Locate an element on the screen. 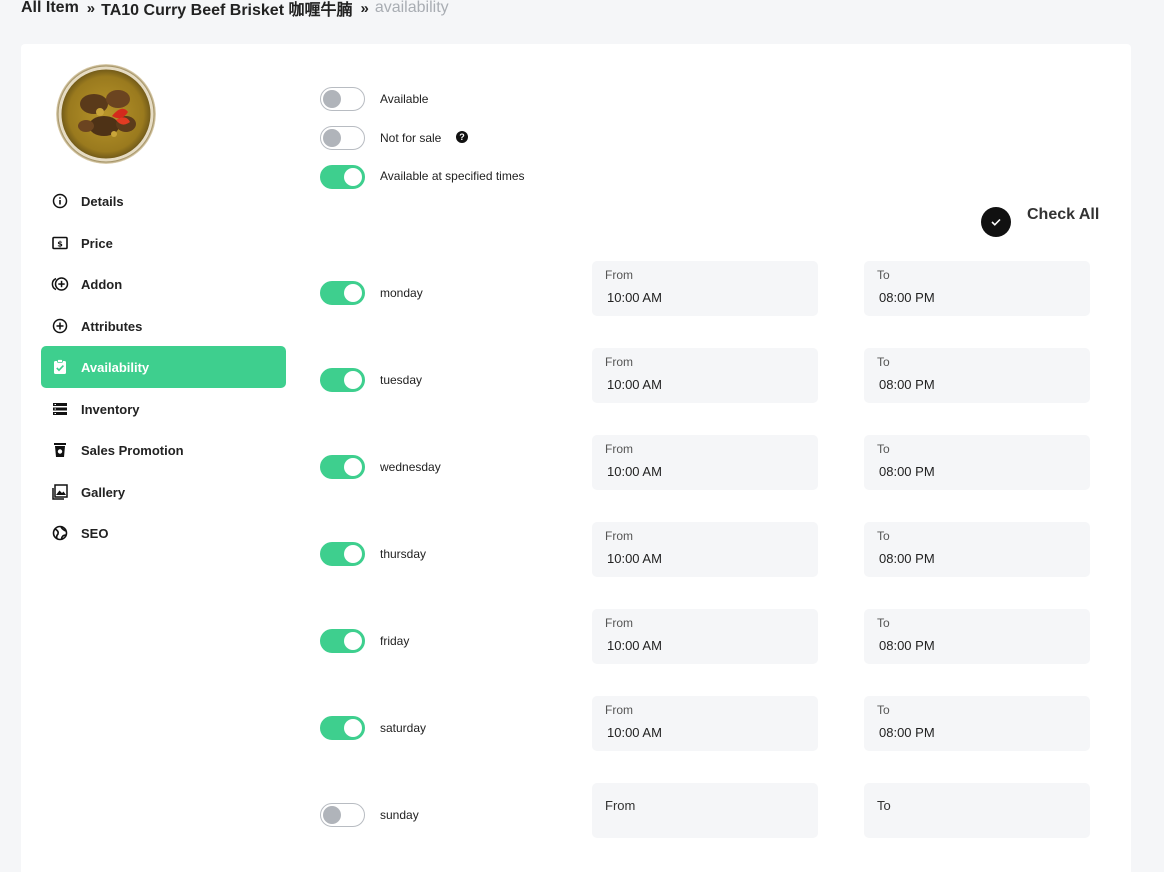 The width and height of the screenshot is (1164, 872). specified-times-toggle is located at coordinates (342, 177).